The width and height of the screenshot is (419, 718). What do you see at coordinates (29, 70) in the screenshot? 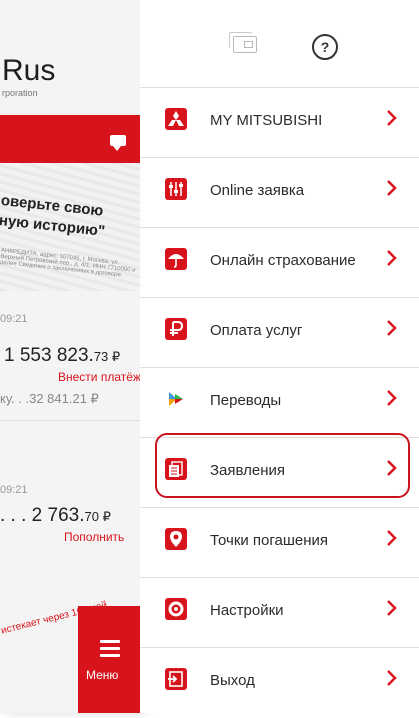
I see `brand-name: Rus` at bounding box center [29, 70].